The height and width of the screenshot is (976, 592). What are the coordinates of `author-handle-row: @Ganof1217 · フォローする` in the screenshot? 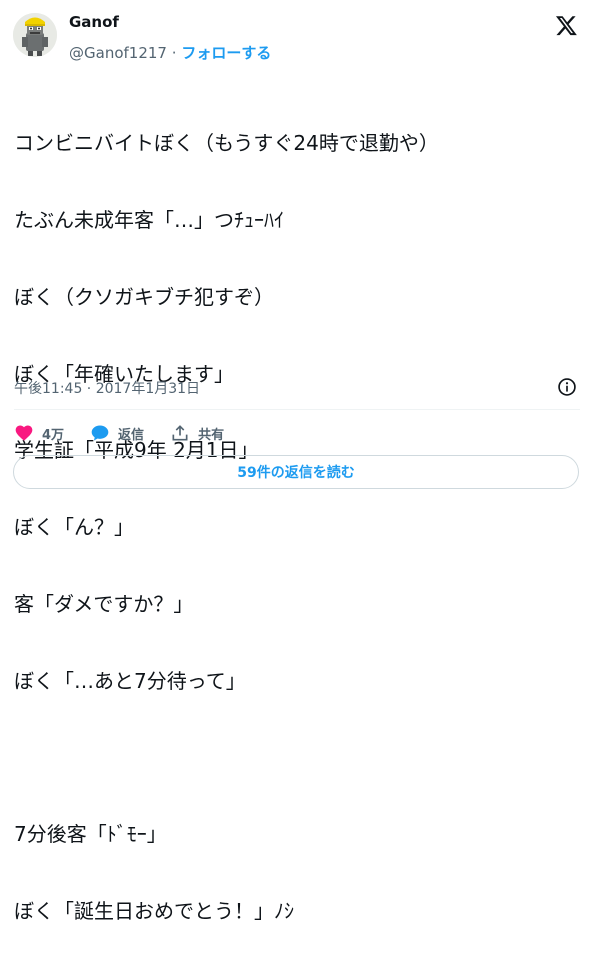 It's located at (170, 52).